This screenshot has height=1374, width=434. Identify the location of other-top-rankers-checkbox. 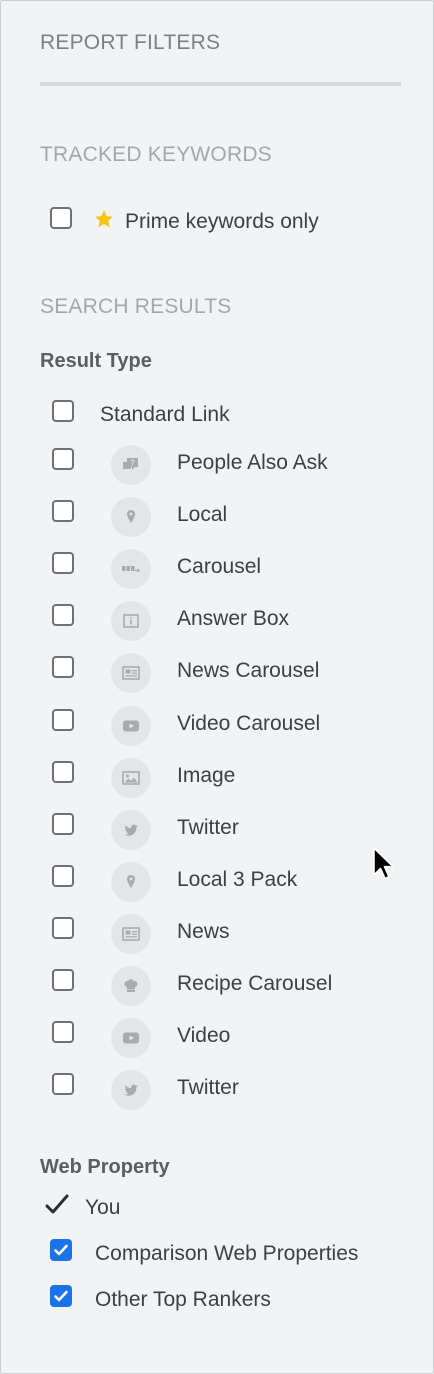
(61, 1296).